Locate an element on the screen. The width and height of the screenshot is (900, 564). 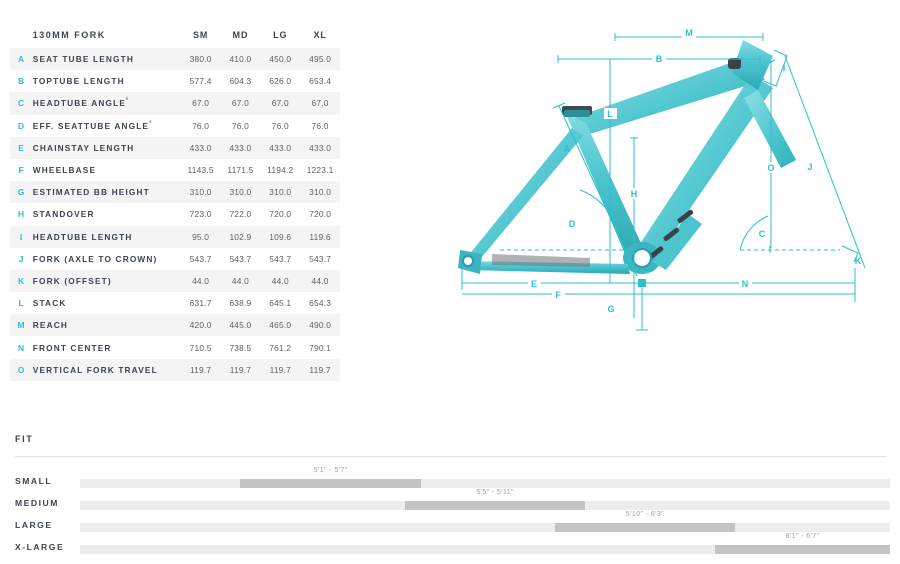
row-label-text: SEAT TUBE LENGTH is located at coordinates (83, 59).